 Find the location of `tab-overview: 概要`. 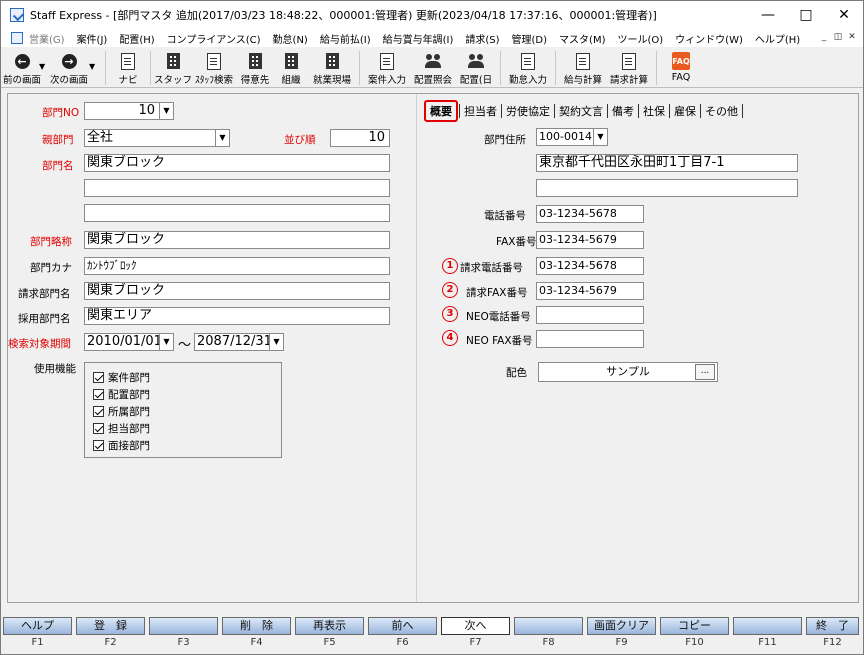

tab-overview: 概要 is located at coordinates (441, 111).